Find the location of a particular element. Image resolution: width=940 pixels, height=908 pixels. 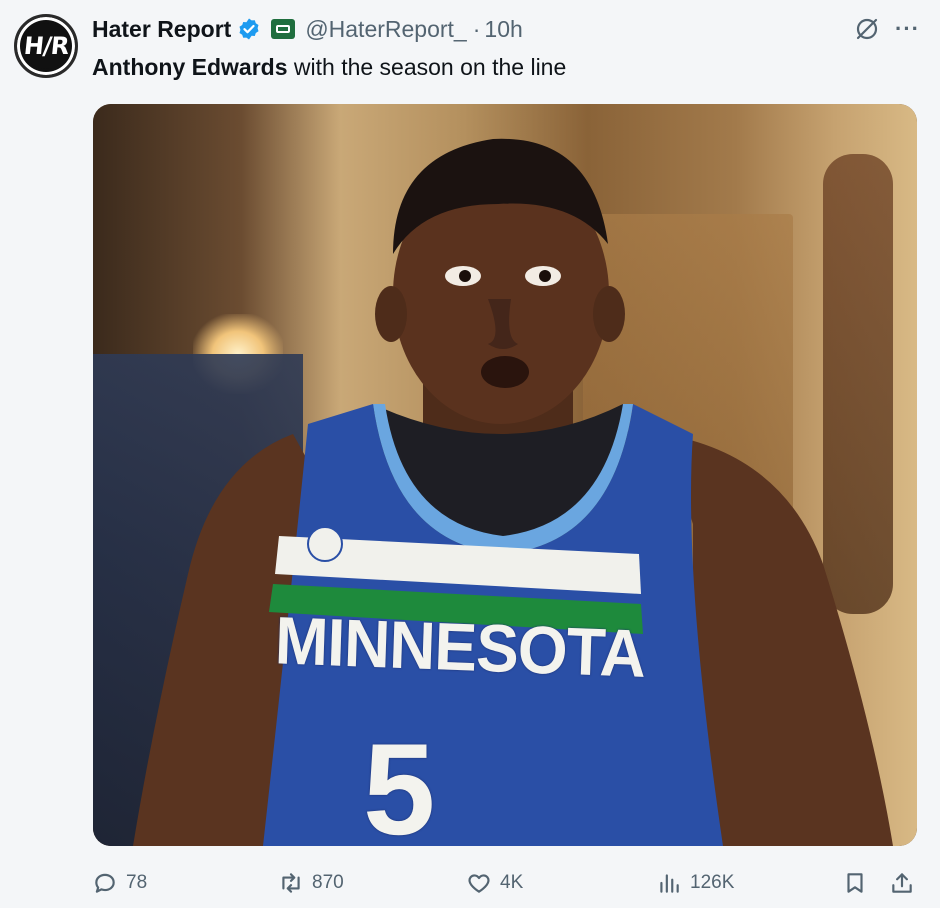

tweet-text-rest: with the season on the line is located at coordinates (427, 67).